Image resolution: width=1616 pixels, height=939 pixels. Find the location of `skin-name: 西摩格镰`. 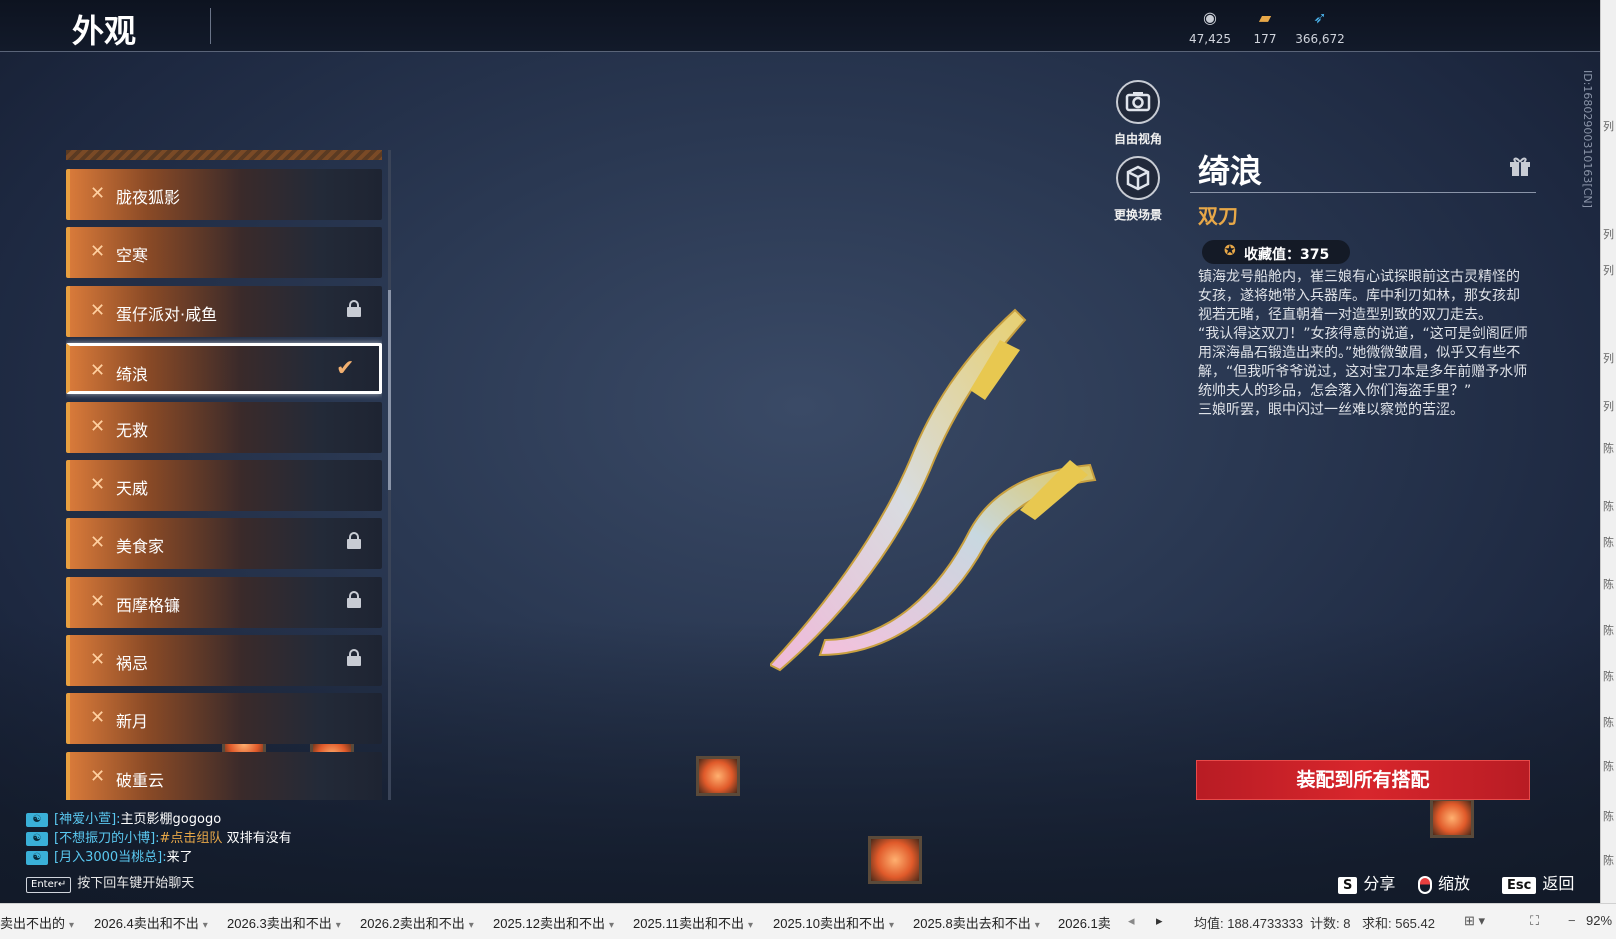

skin-name: 西摩格镰 is located at coordinates (148, 605).